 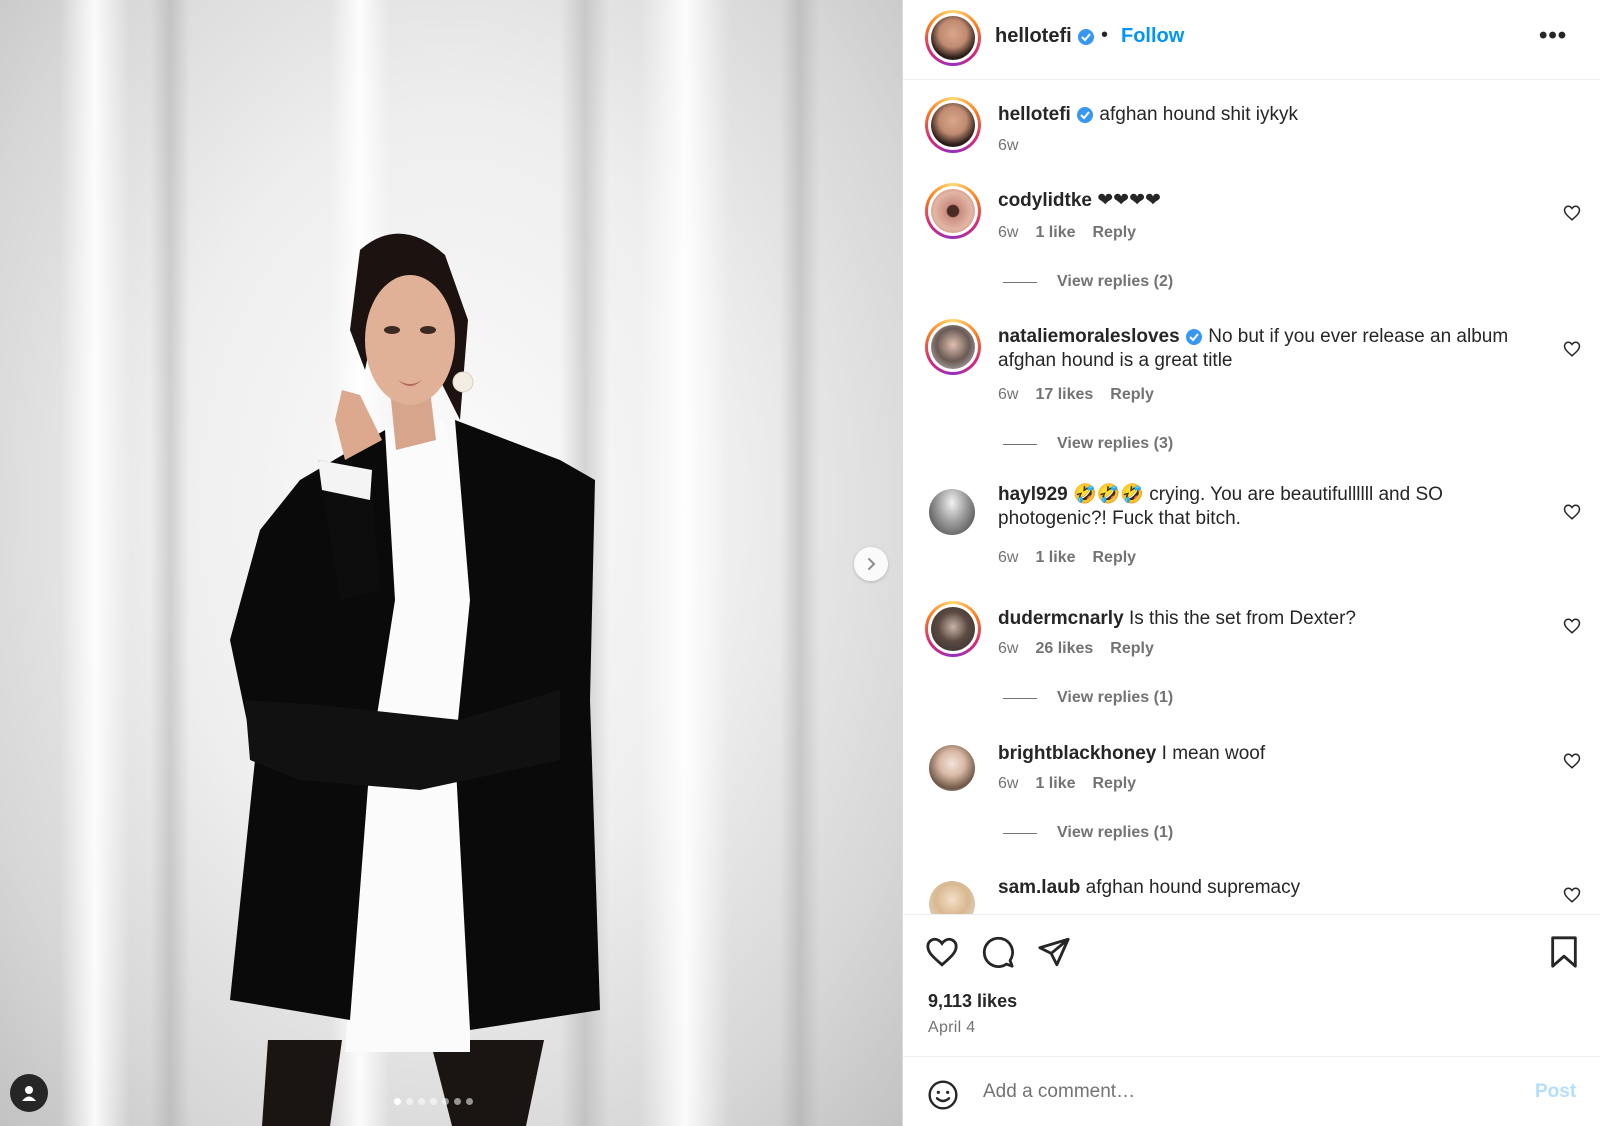 I want to click on comment-username: dudermcnarly, so click(x=1061, y=618).